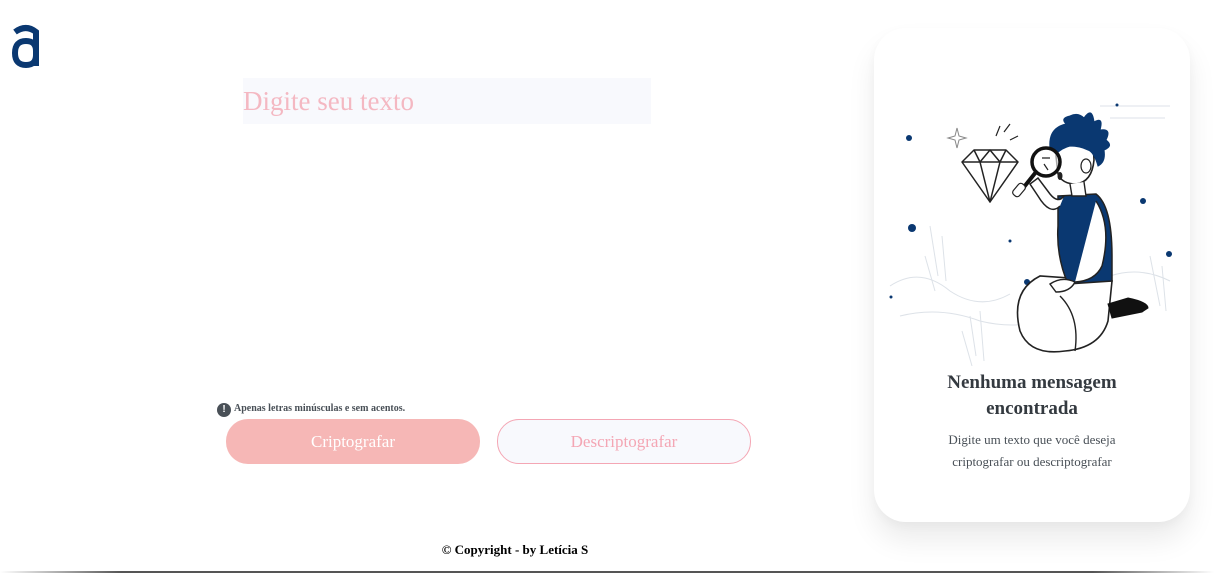 Image resolution: width=1214 pixels, height=573 pixels. Describe the element at coordinates (447, 101) in the screenshot. I see `message-input` at that location.